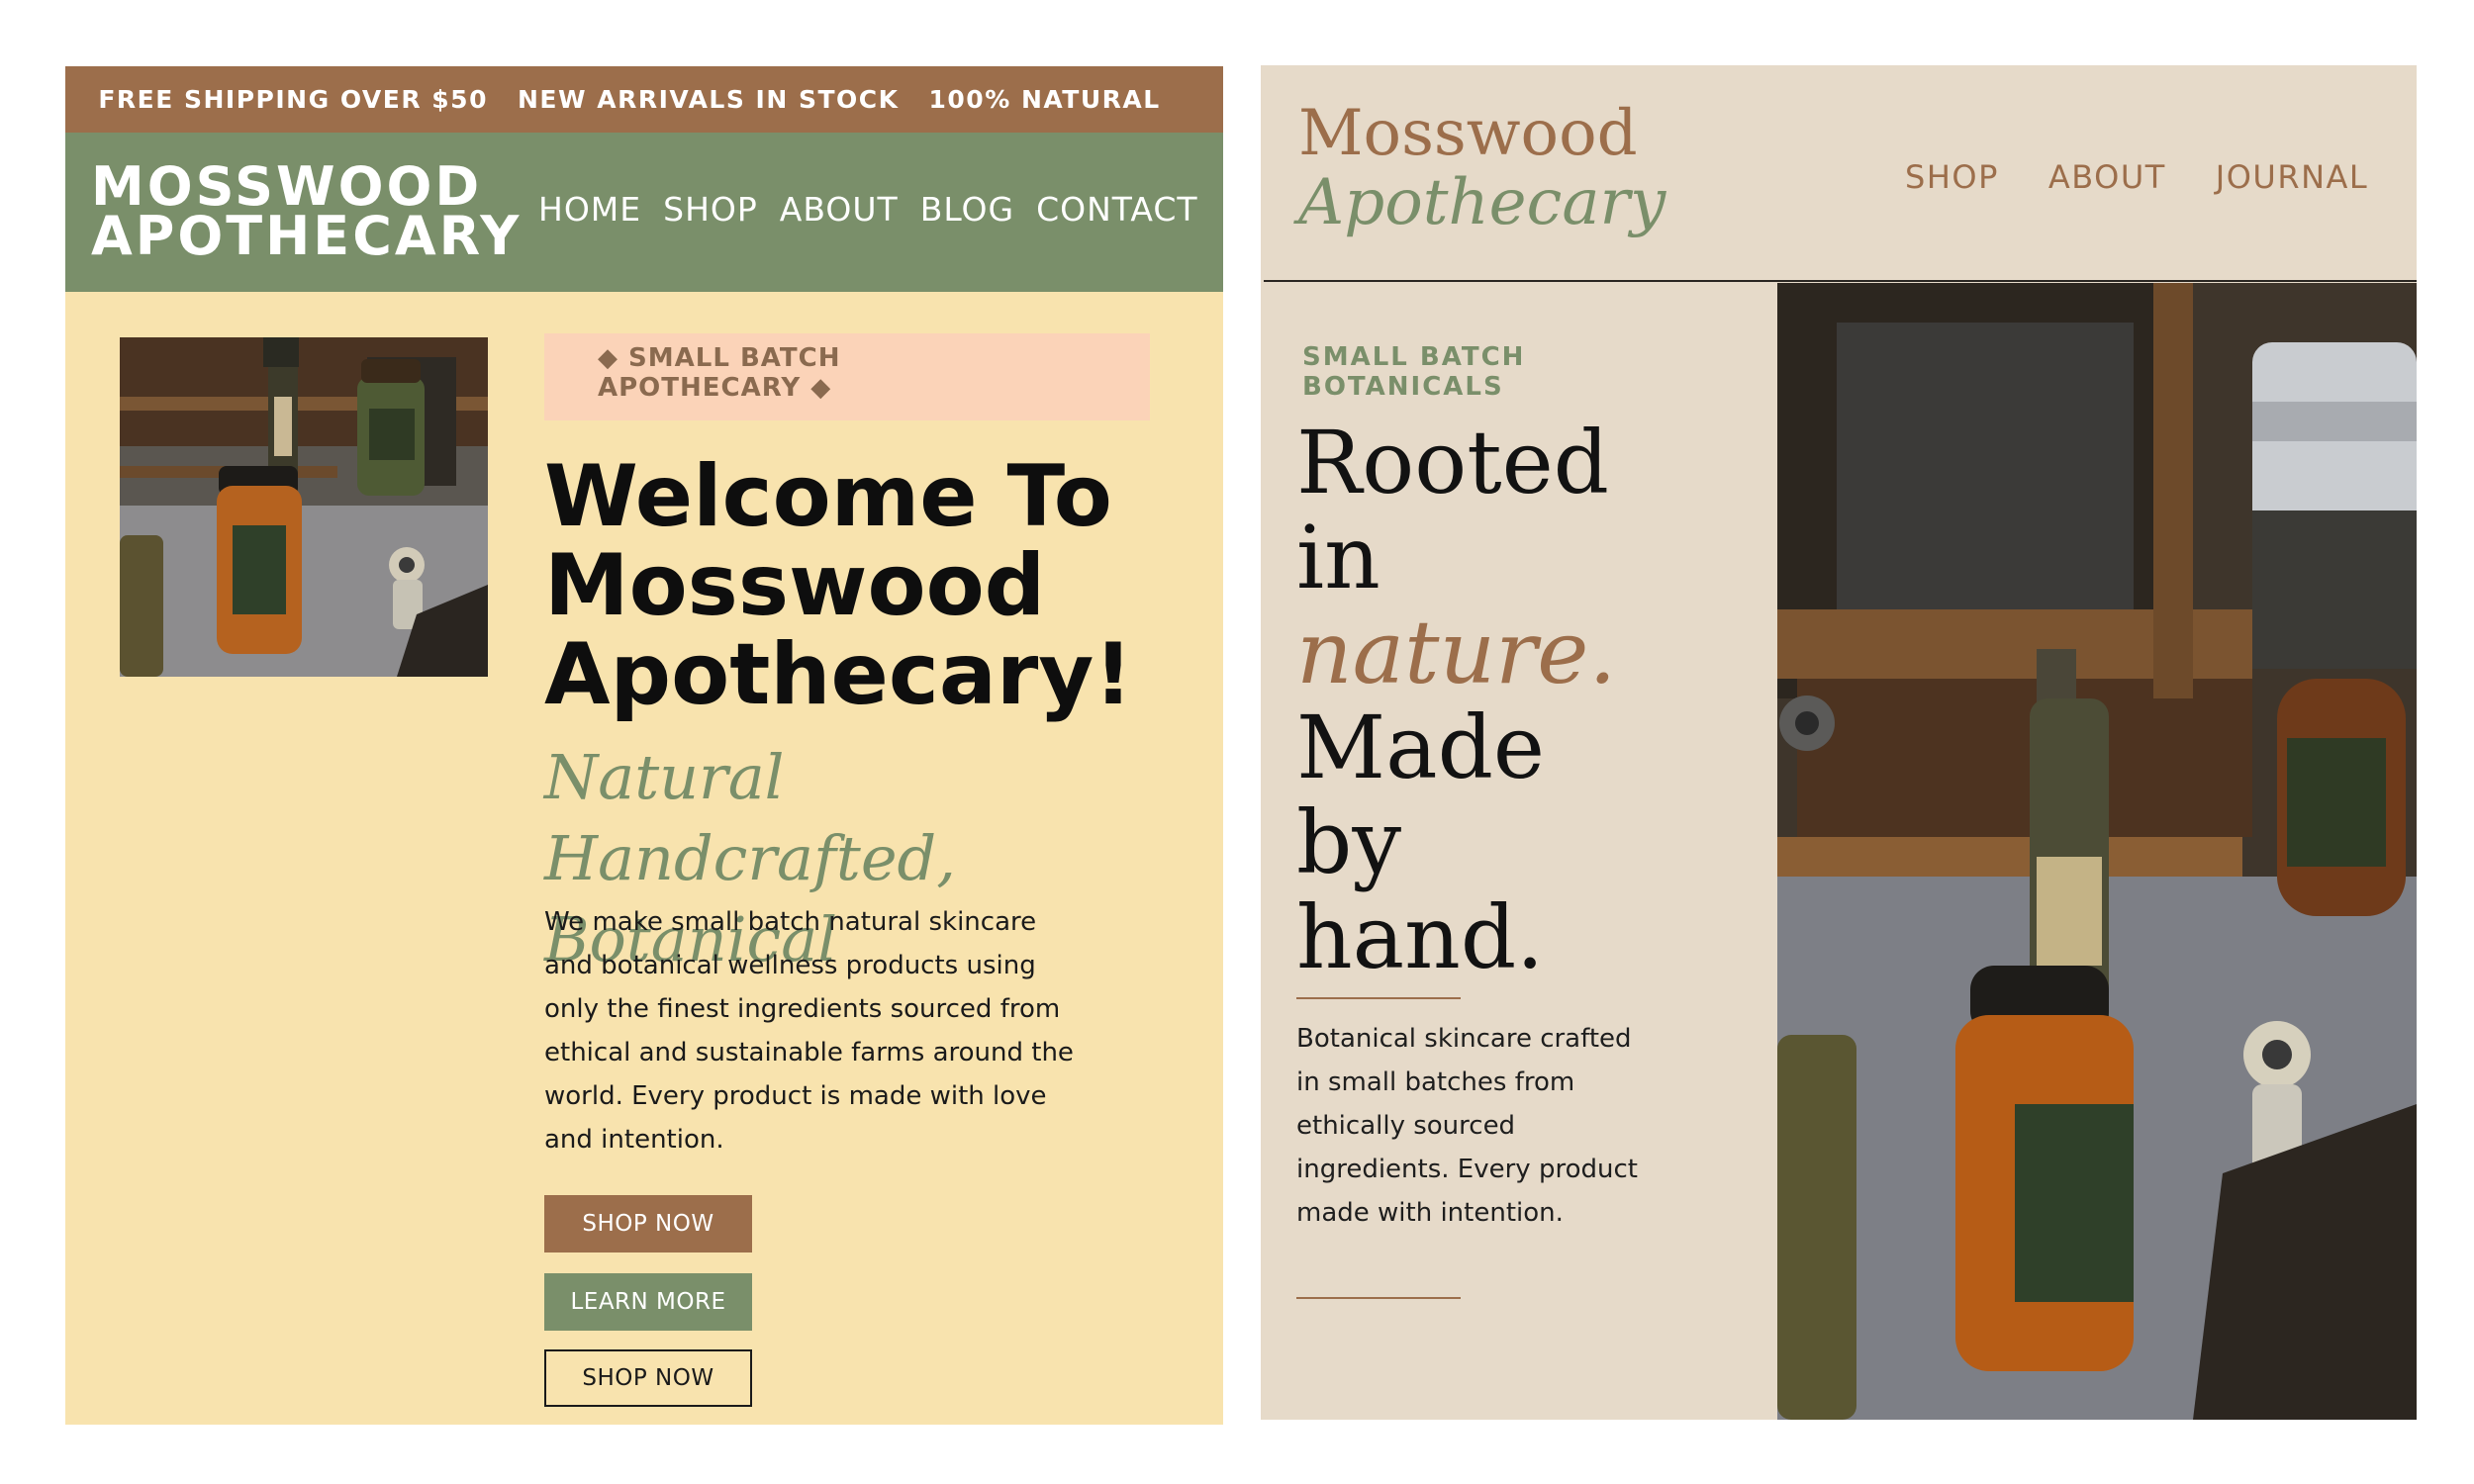 This screenshot has width=2474, height=1484. Describe the element at coordinates (1414, 372) in the screenshot. I see `small-batch-botanicals-label: SMALL BATCH BOTANICALS` at that location.